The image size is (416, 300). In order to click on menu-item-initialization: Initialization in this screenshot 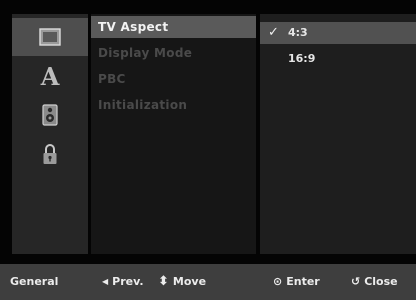, I will do `click(173, 105)`.